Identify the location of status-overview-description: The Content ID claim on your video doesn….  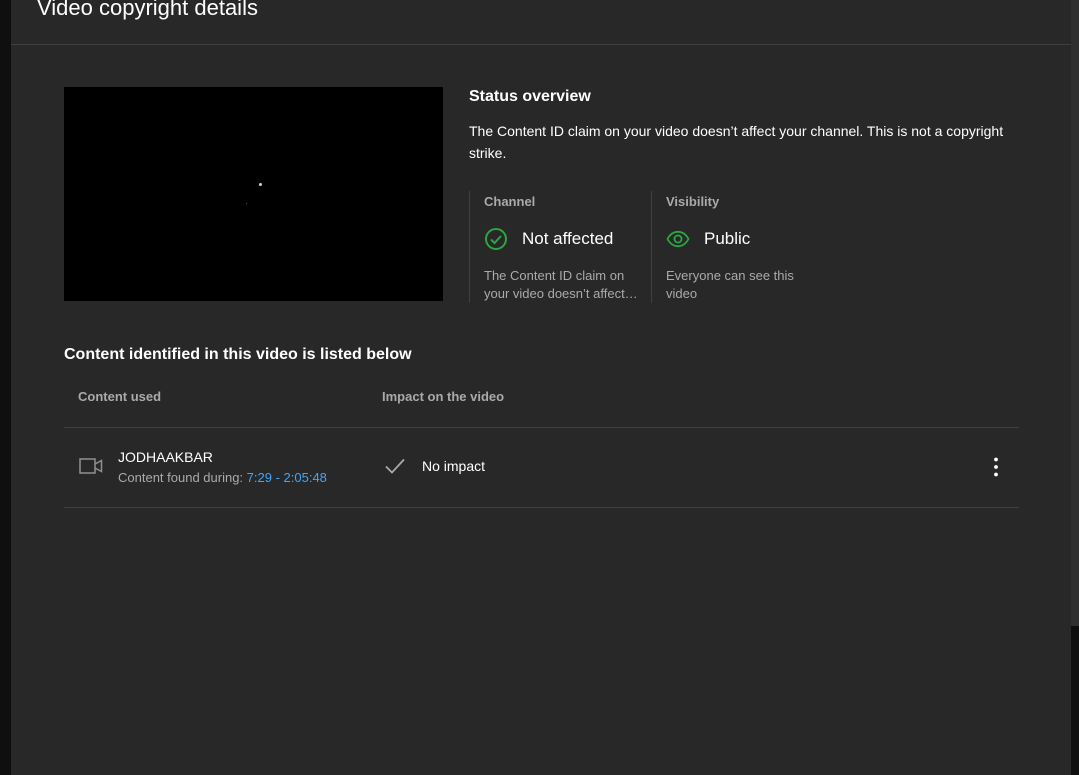
(736, 142).